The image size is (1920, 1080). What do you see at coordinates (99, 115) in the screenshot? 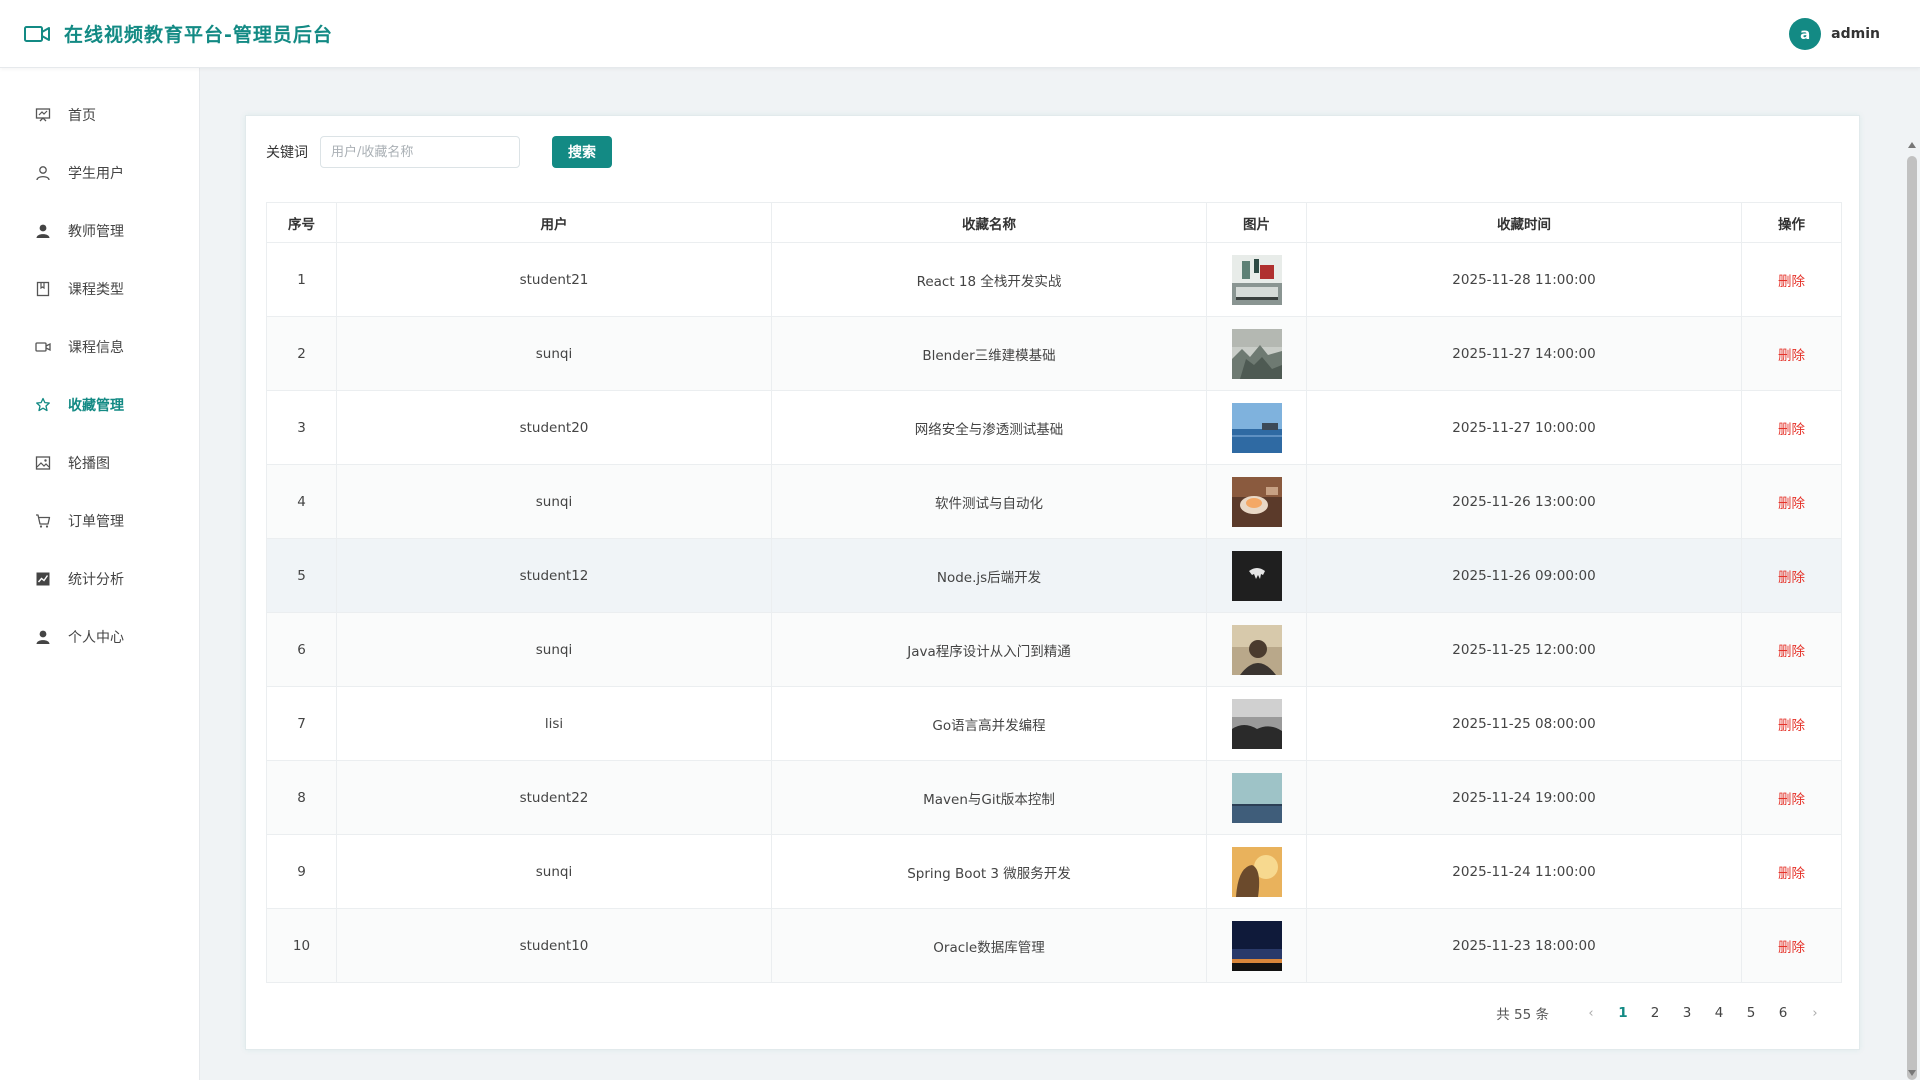
I see `sidebar-item-home: 首页` at bounding box center [99, 115].